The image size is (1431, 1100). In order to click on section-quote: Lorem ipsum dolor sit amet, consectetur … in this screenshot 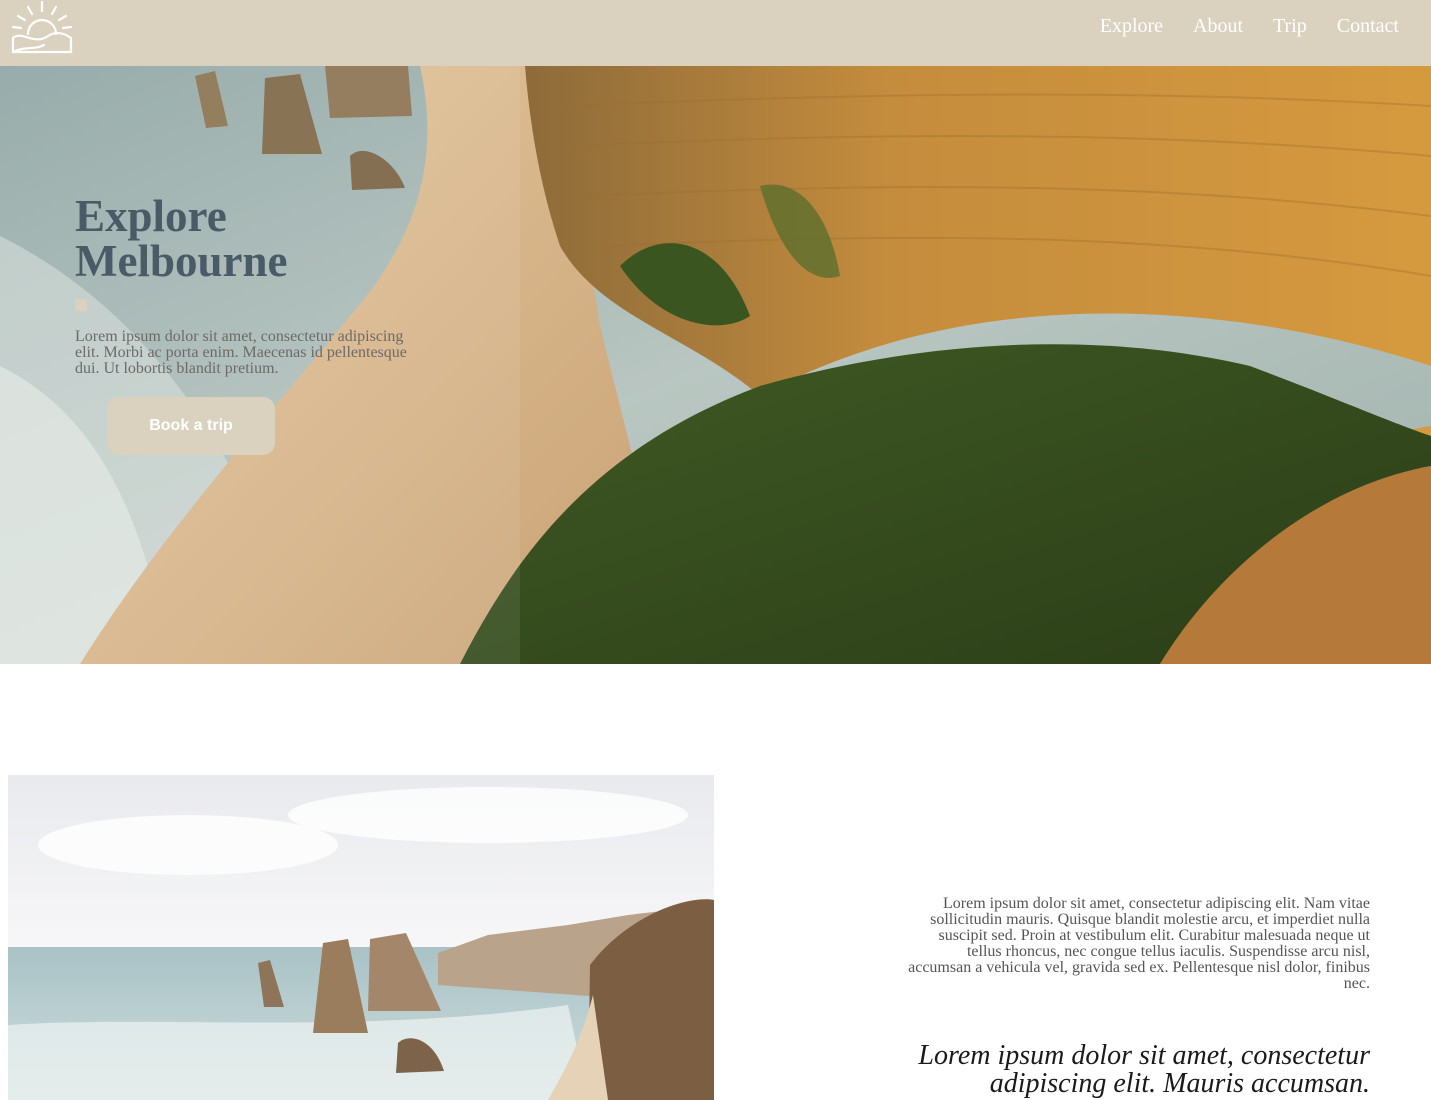, I will do `click(1144, 1069)`.